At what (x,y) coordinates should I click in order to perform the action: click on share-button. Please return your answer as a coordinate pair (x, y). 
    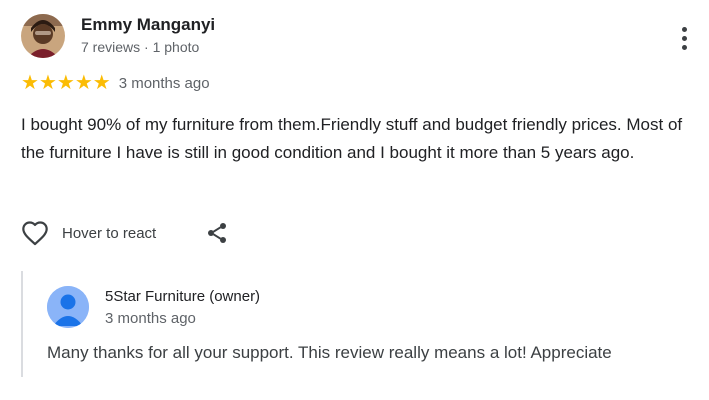
    Looking at the image, I should click on (217, 233).